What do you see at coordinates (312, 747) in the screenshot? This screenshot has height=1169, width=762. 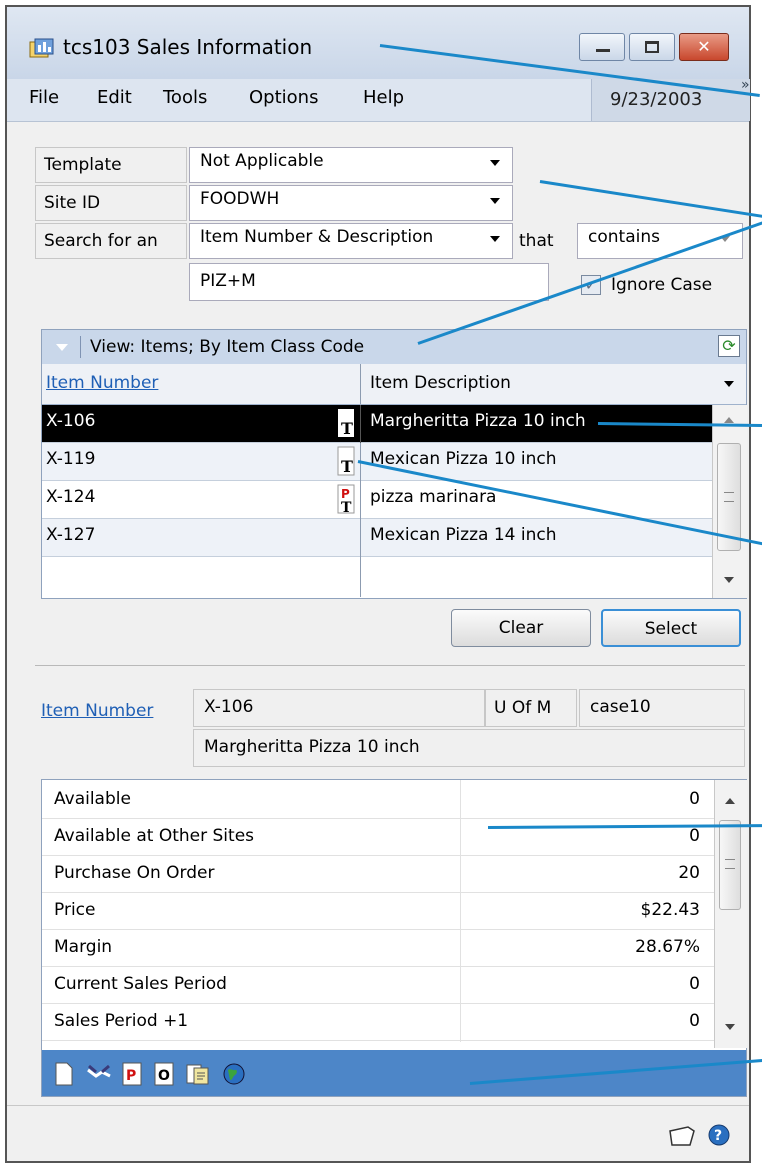 I see `description-value: Margheritta Pizza 10 inch` at bounding box center [312, 747].